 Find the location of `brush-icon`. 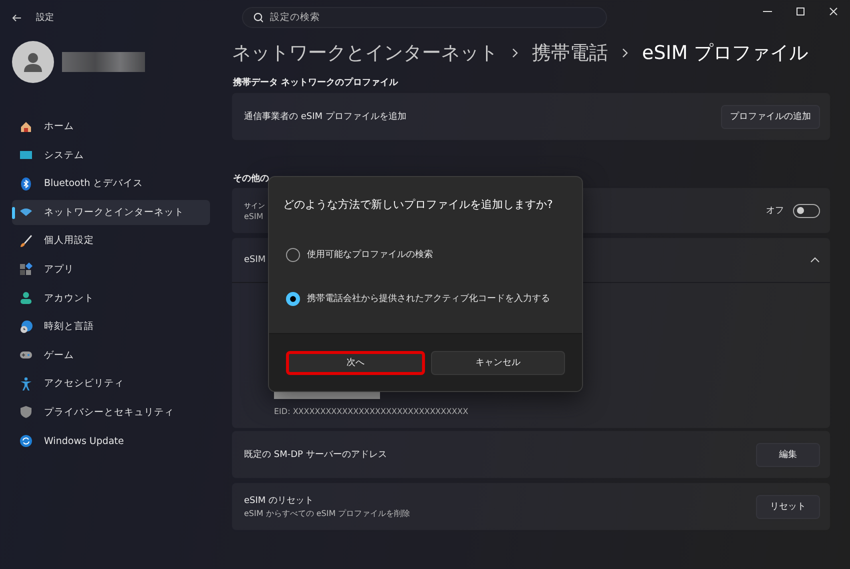

brush-icon is located at coordinates (26, 241).